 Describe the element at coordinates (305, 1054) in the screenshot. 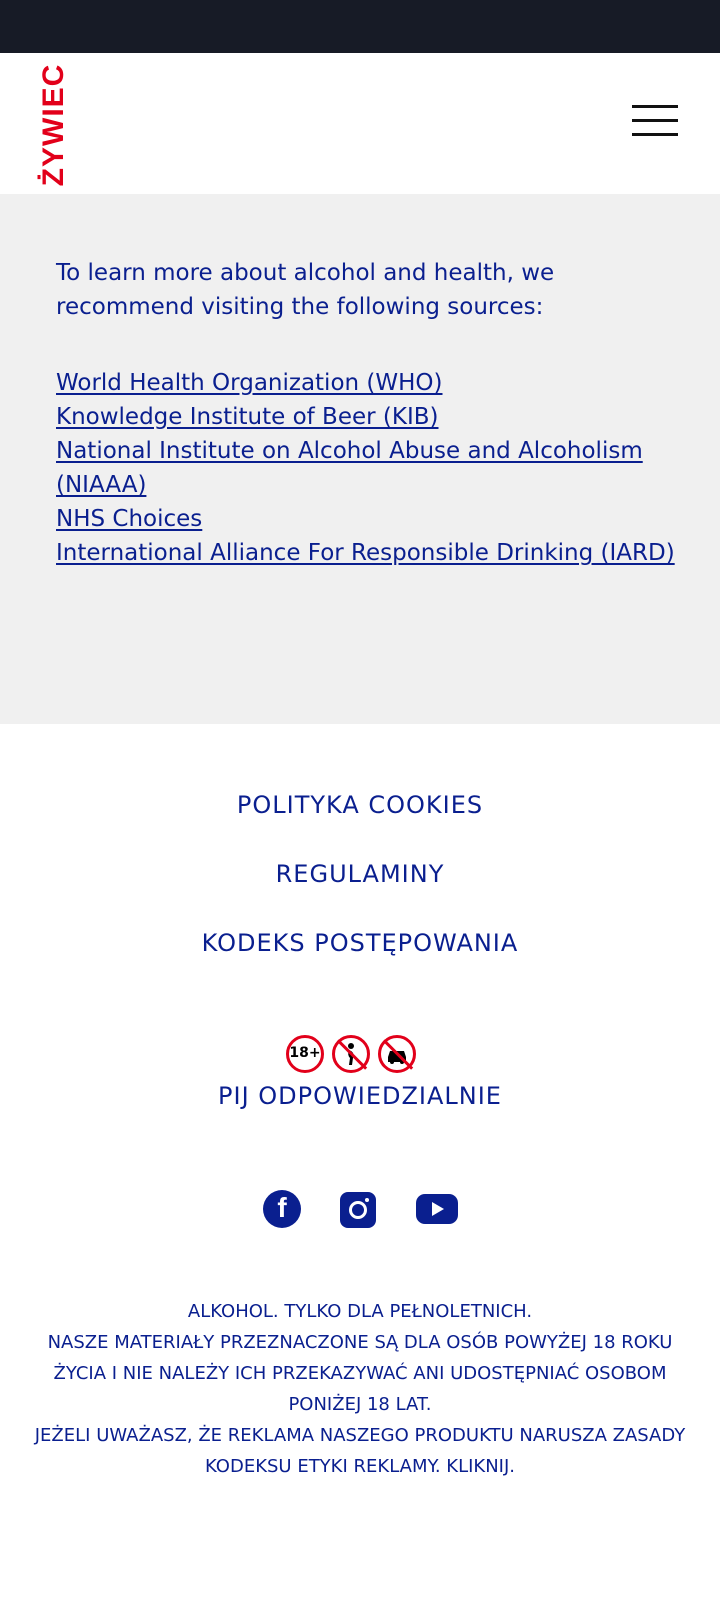

I see `no-under-18-icon: 18+` at that location.